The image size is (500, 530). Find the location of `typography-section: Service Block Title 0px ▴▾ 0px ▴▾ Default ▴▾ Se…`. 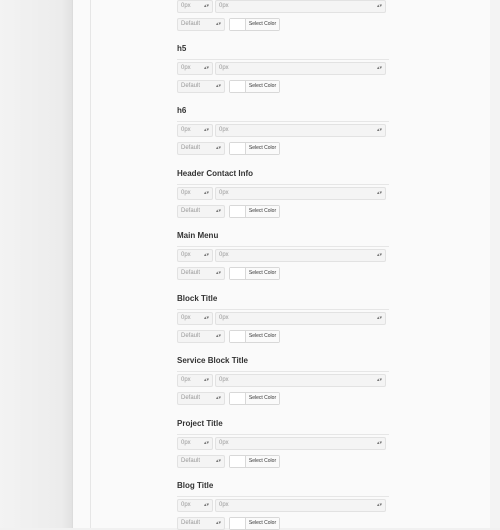

typography-section: Service Block Title 0px ▴▾ 0px ▴▾ Default ▴▾ Se… is located at coordinates (283, 380).